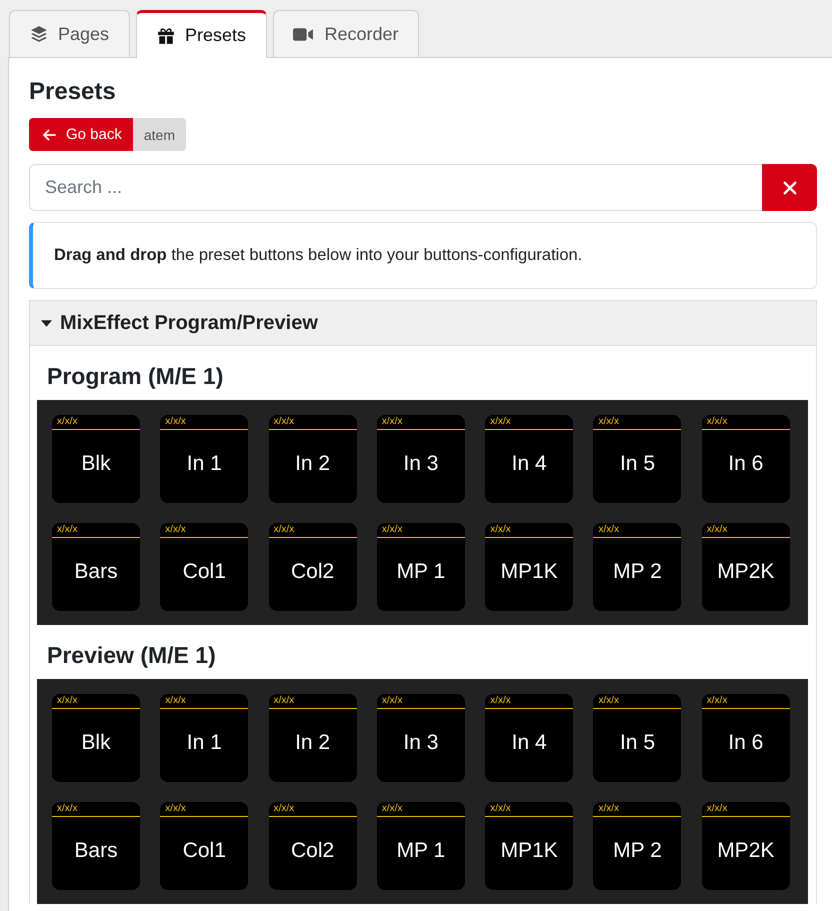 This screenshot has width=832, height=911. What do you see at coordinates (81, 134) in the screenshot?
I see `back-button: Go back` at bounding box center [81, 134].